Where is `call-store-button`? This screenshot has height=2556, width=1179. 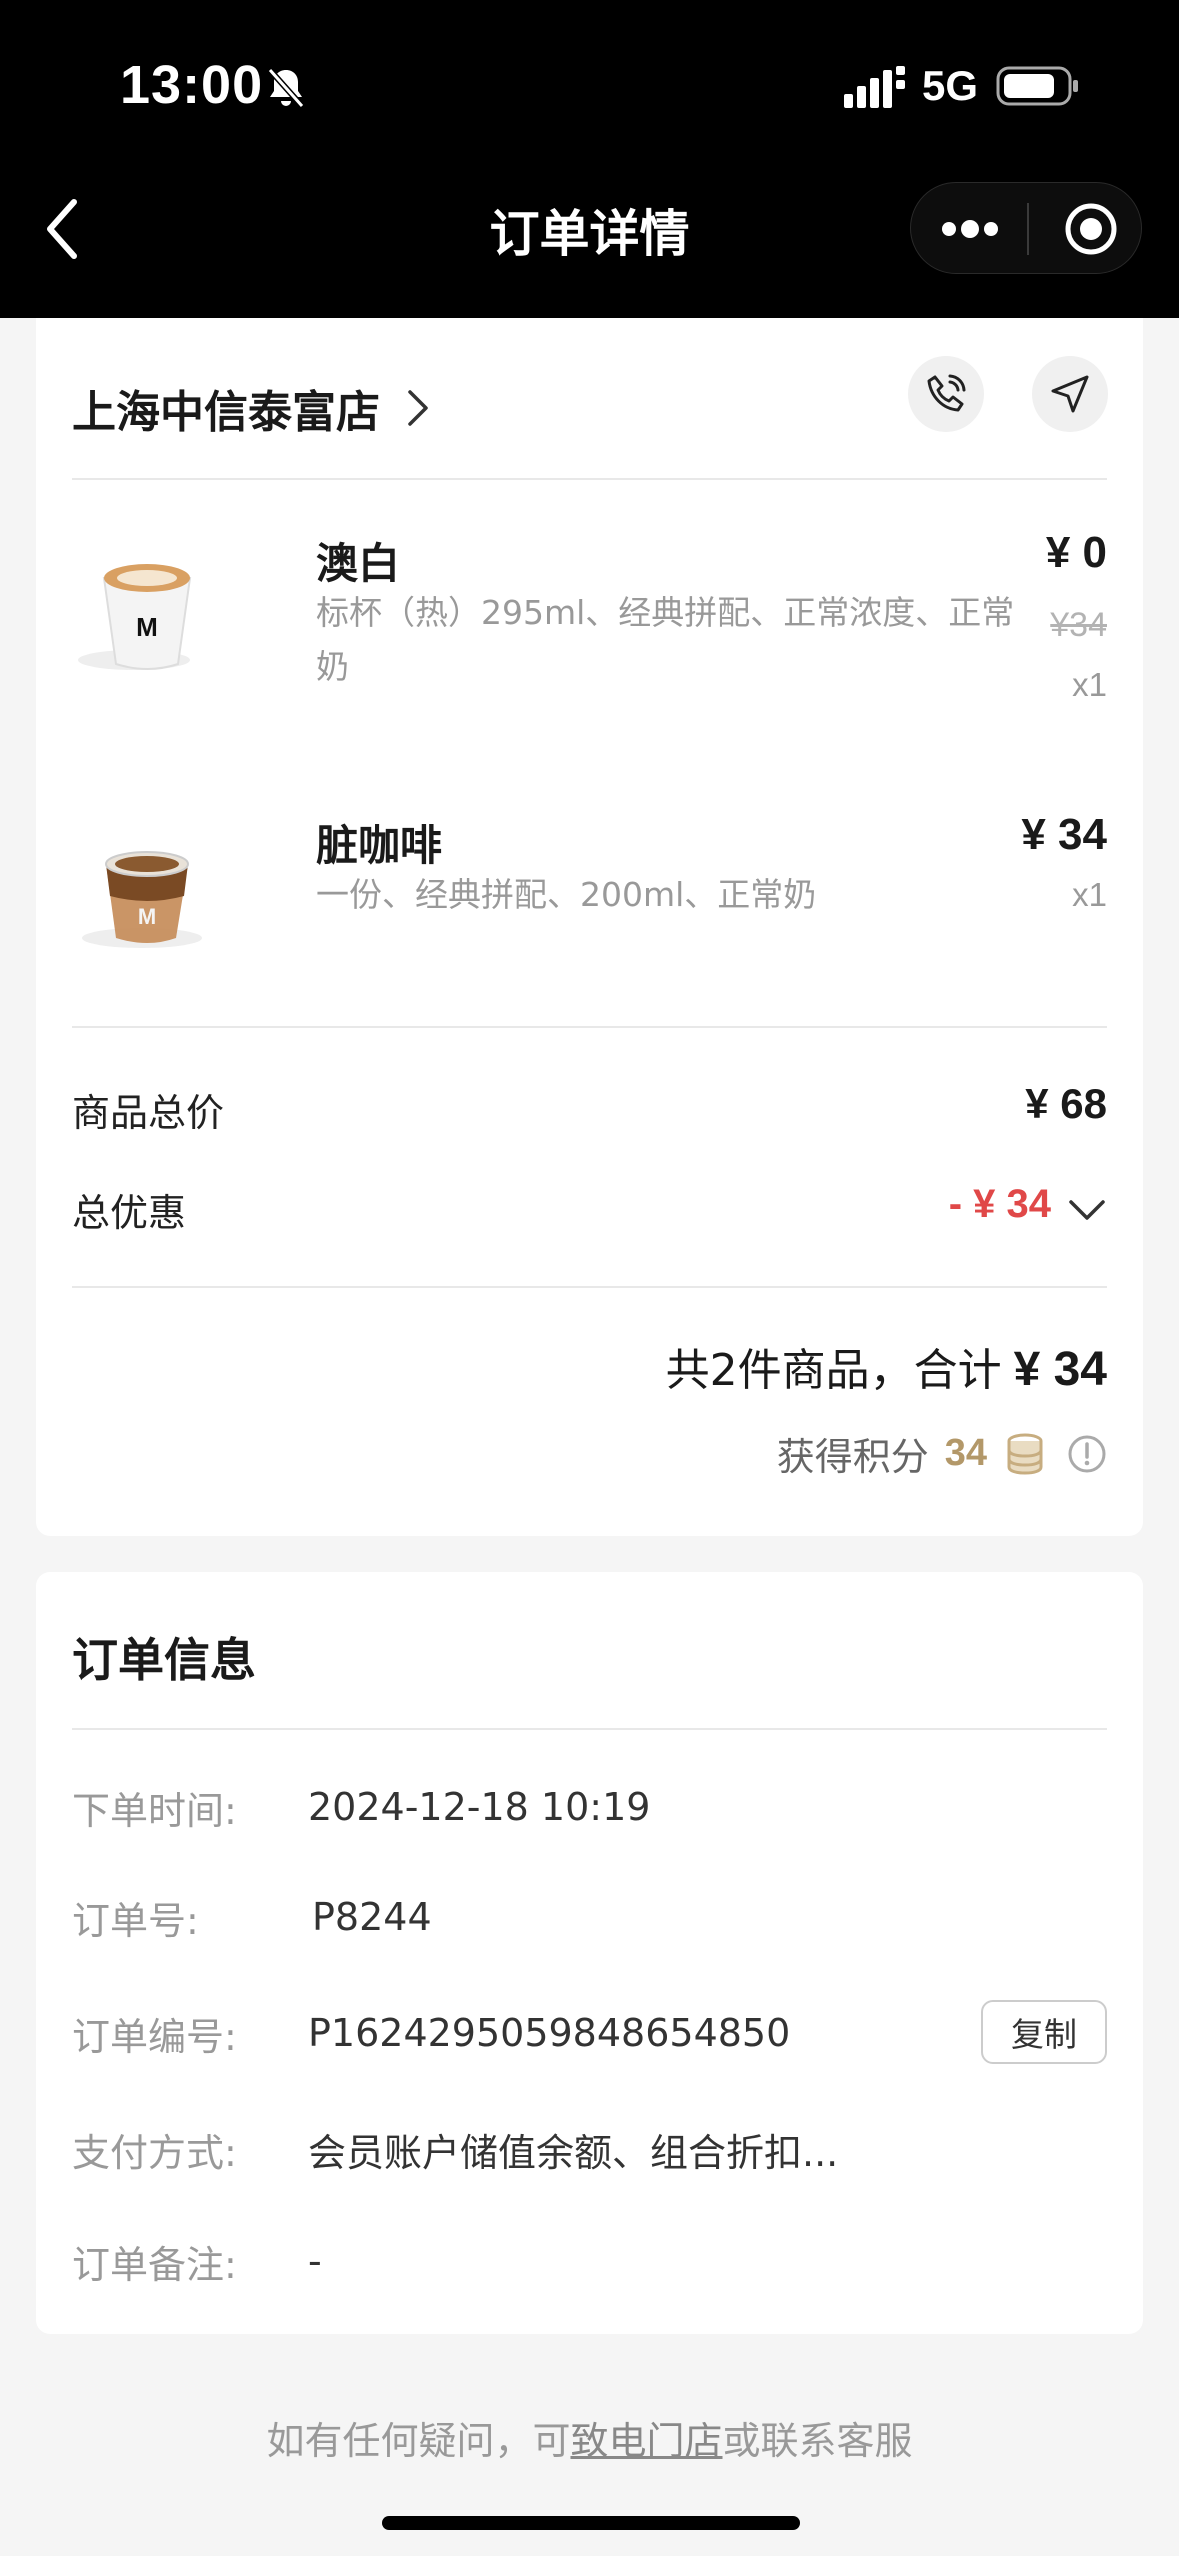 call-store-button is located at coordinates (946, 394).